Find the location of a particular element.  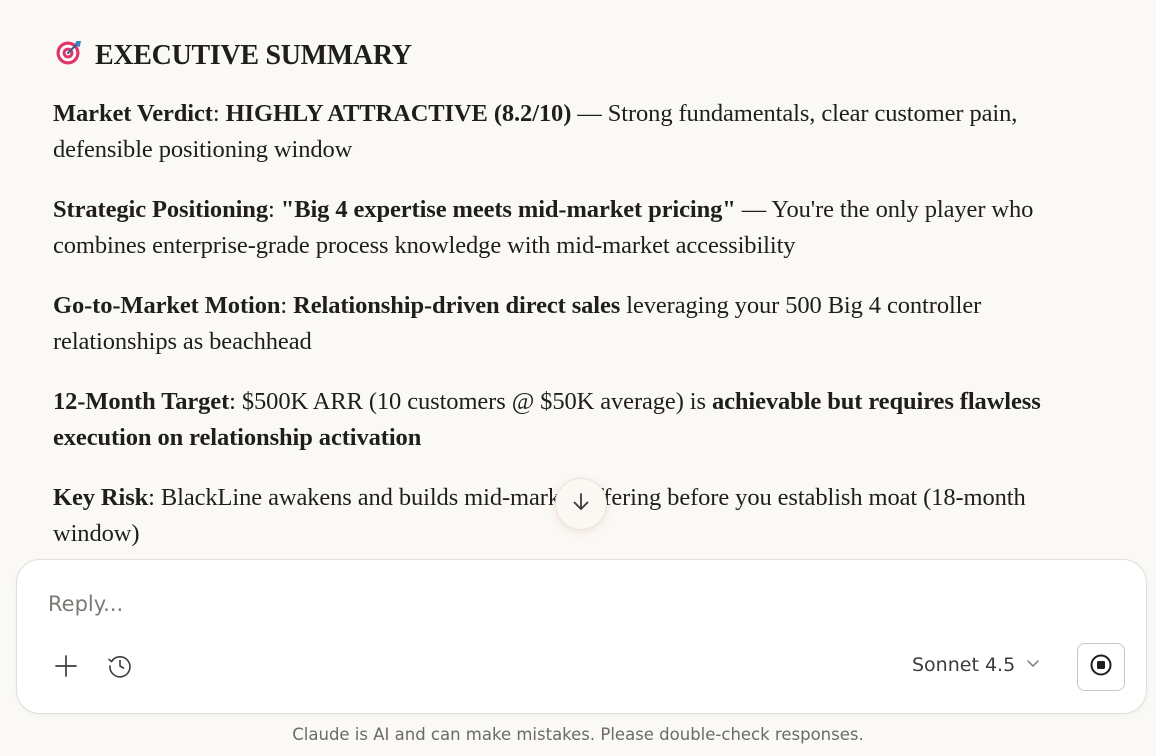

stop-button is located at coordinates (1101, 667).